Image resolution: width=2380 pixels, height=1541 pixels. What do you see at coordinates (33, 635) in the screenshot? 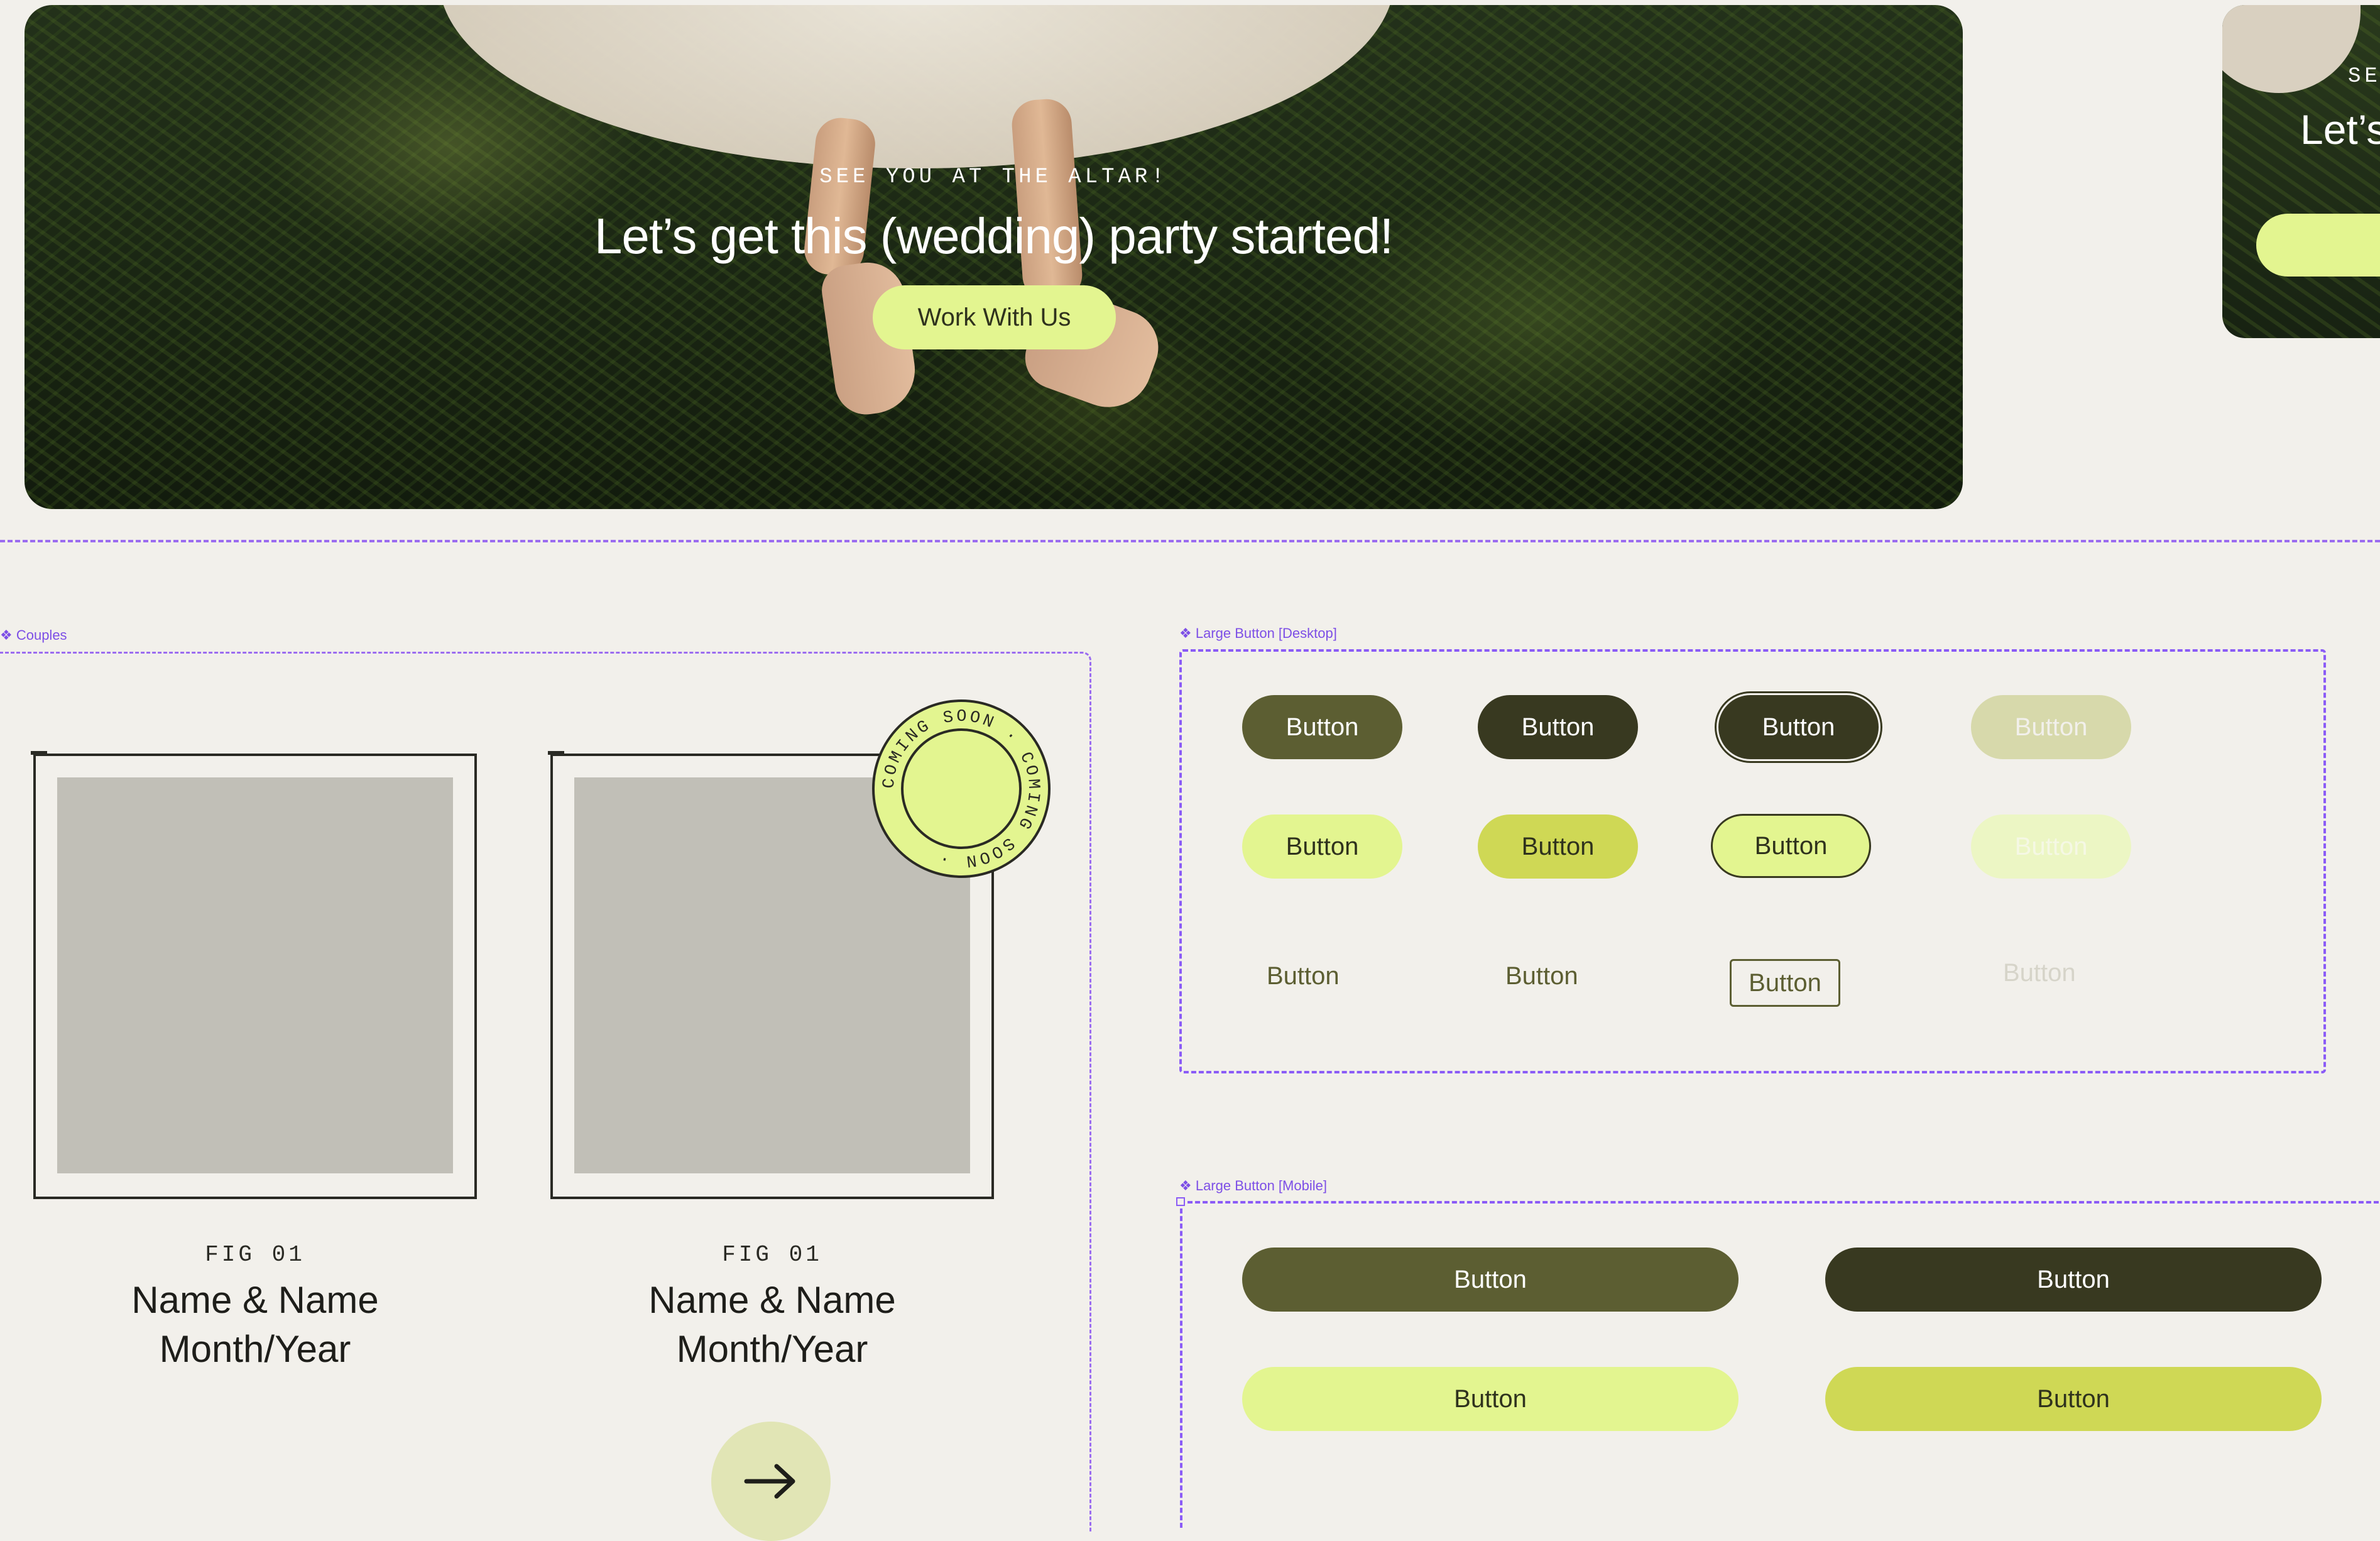
I see `couples-frame-label: ❖ Couples` at bounding box center [33, 635].